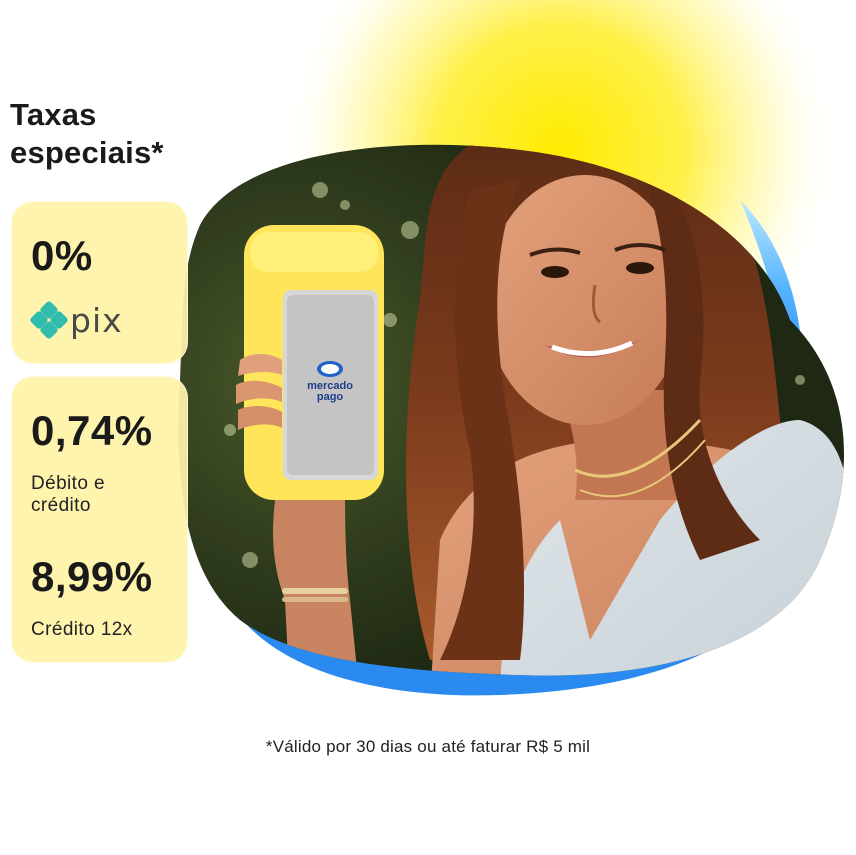 This screenshot has width=856, height=855. Describe the element at coordinates (87, 152) in the screenshot. I see `title-line-2: especiais*` at that location.